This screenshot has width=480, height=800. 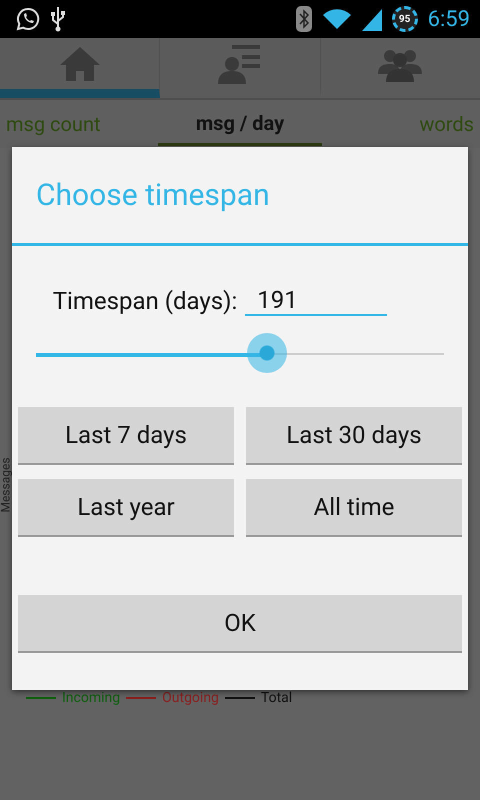 What do you see at coordinates (91, 698) in the screenshot?
I see `legend-label: Incoming` at bounding box center [91, 698].